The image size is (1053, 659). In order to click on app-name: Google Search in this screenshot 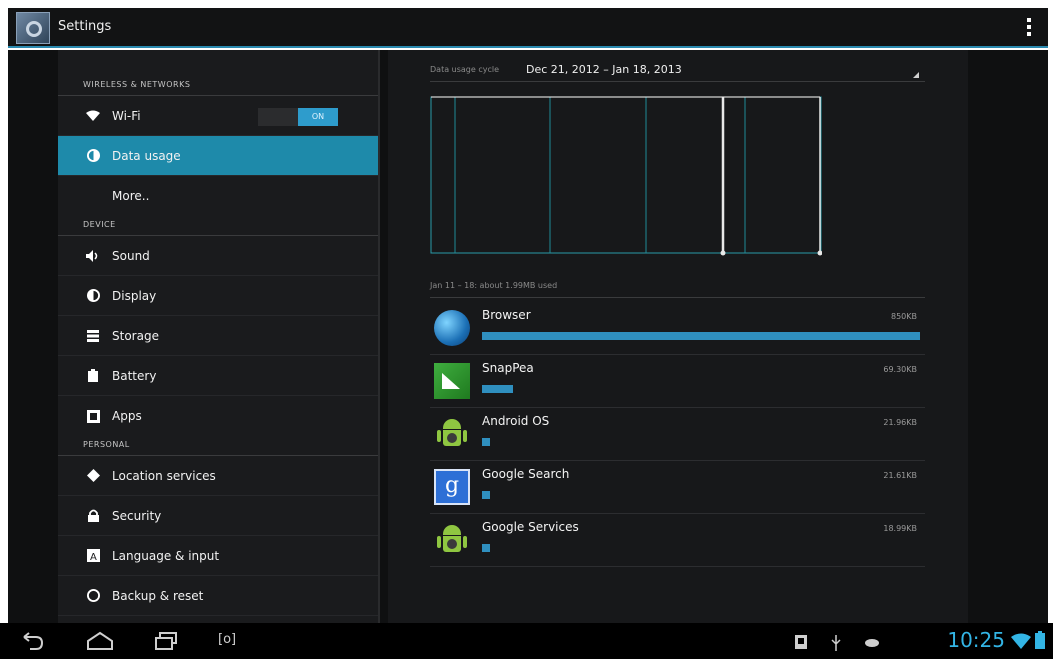, I will do `click(526, 474)`.